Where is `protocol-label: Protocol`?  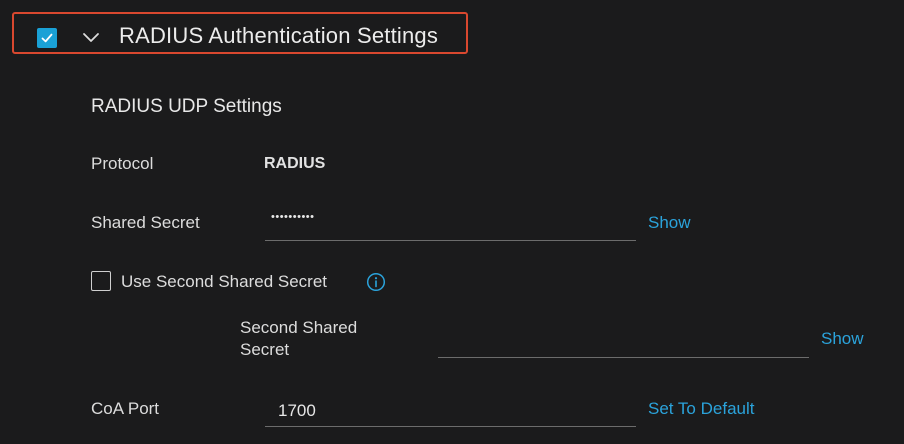
protocol-label: Protocol is located at coordinates (122, 163).